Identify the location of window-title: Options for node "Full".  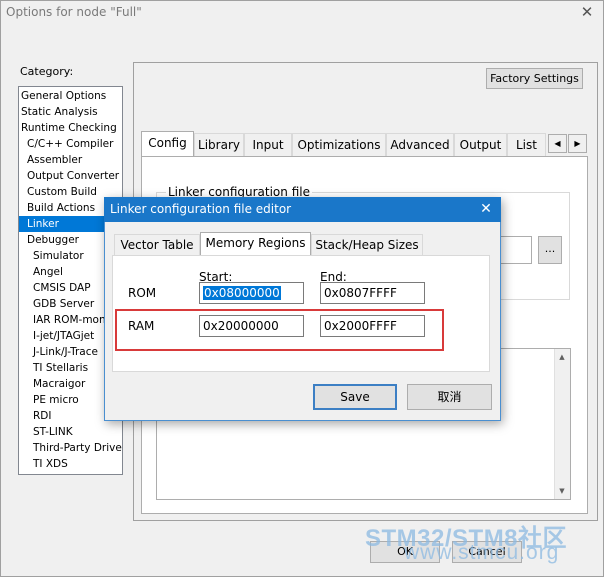
(74, 12).